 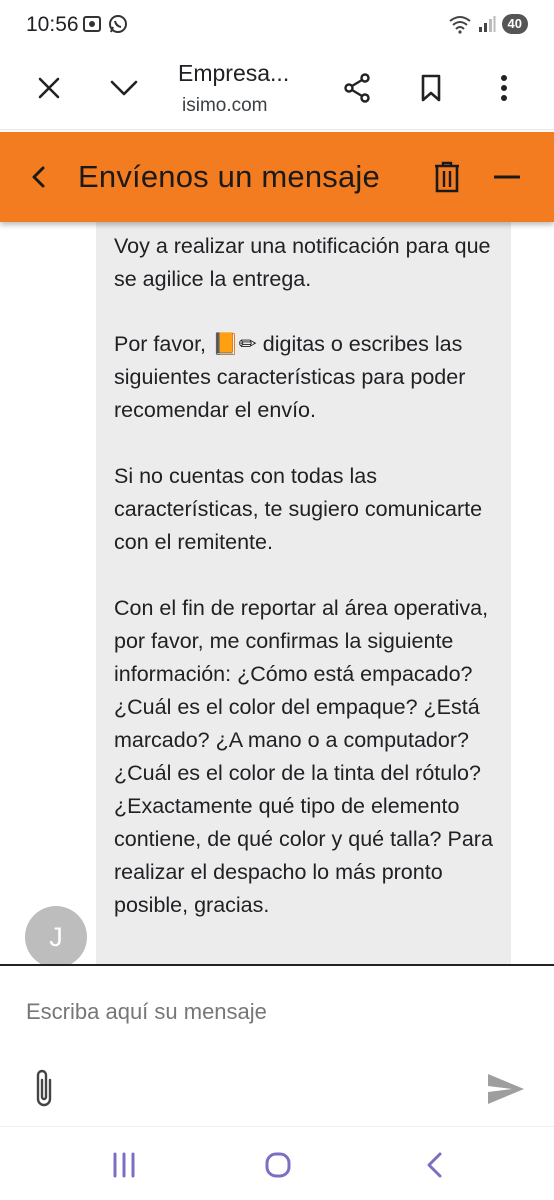 I want to click on bookmark-icon, so click(x=431, y=88).